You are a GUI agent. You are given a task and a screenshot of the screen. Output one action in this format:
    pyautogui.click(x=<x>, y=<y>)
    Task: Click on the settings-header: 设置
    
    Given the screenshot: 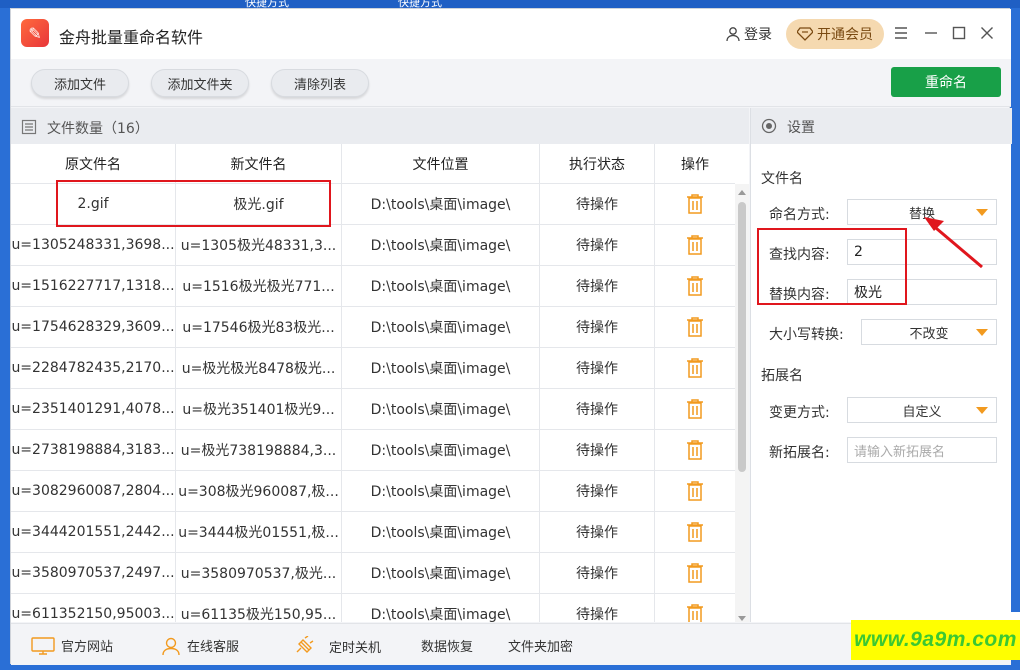 What is the action you would take?
    pyautogui.click(x=881, y=126)
    